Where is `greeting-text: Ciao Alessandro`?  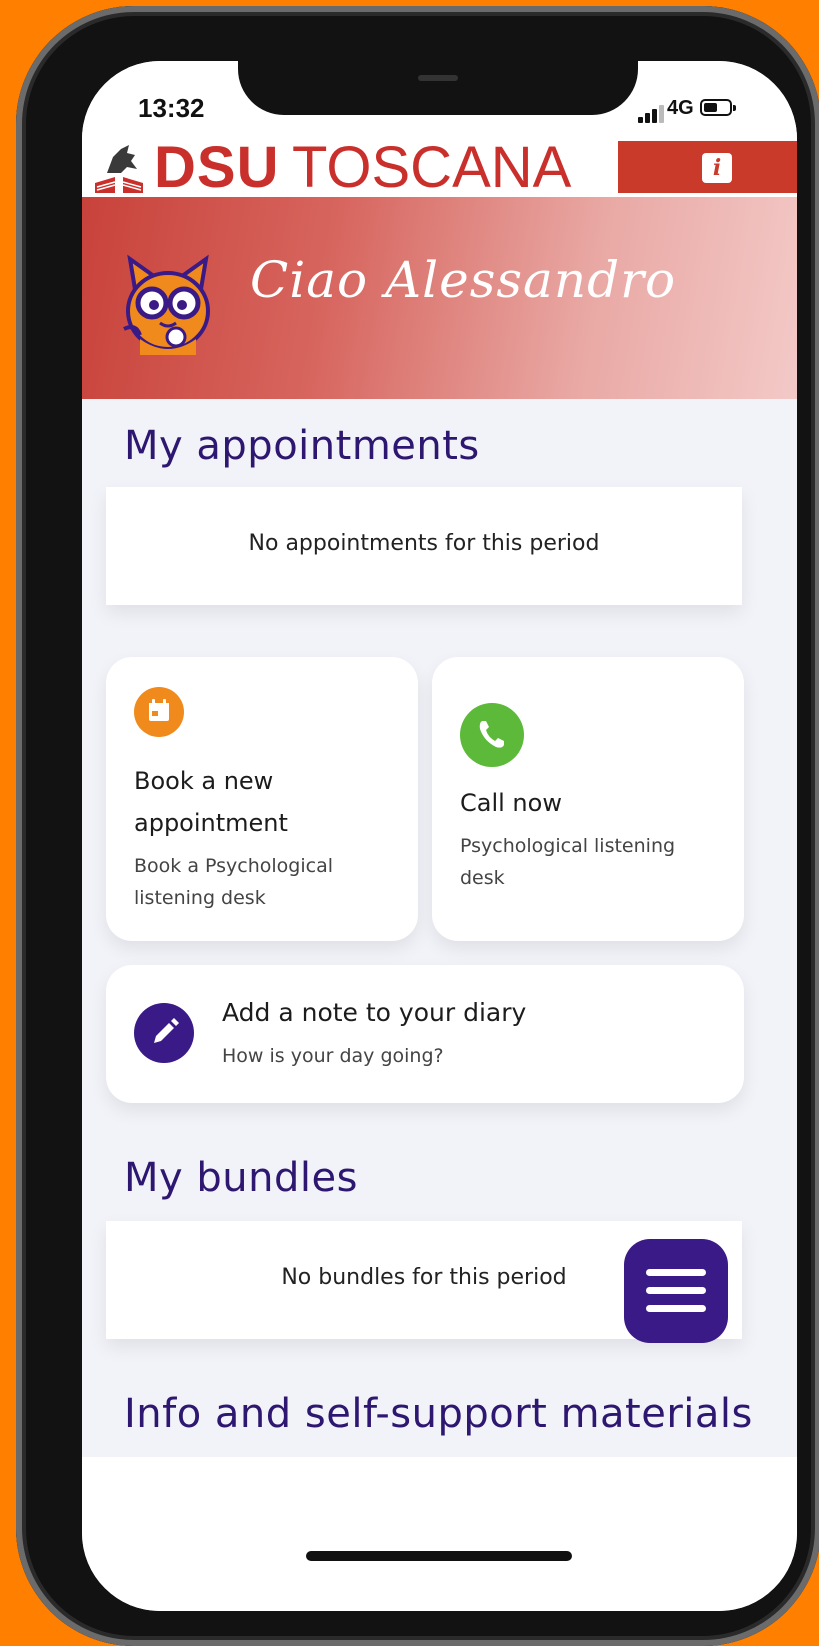
greeting-text: Ciao Alessandro is located at coordinates (463, 280).